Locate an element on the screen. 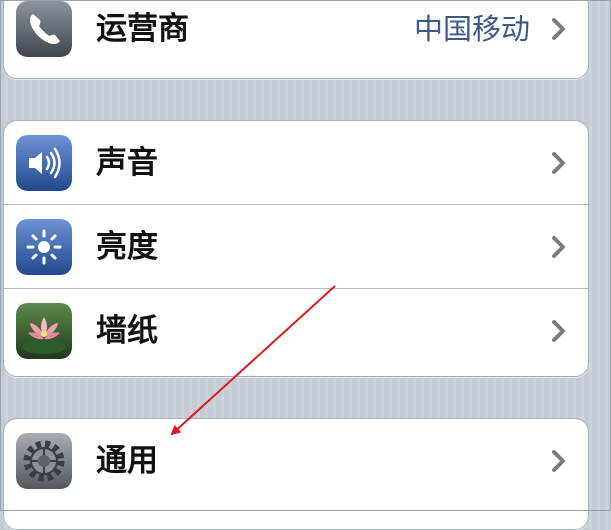 The width and height of the screenshot is (611, 530). carrier-value: 中国移动 is located at coordinates (471, 29).